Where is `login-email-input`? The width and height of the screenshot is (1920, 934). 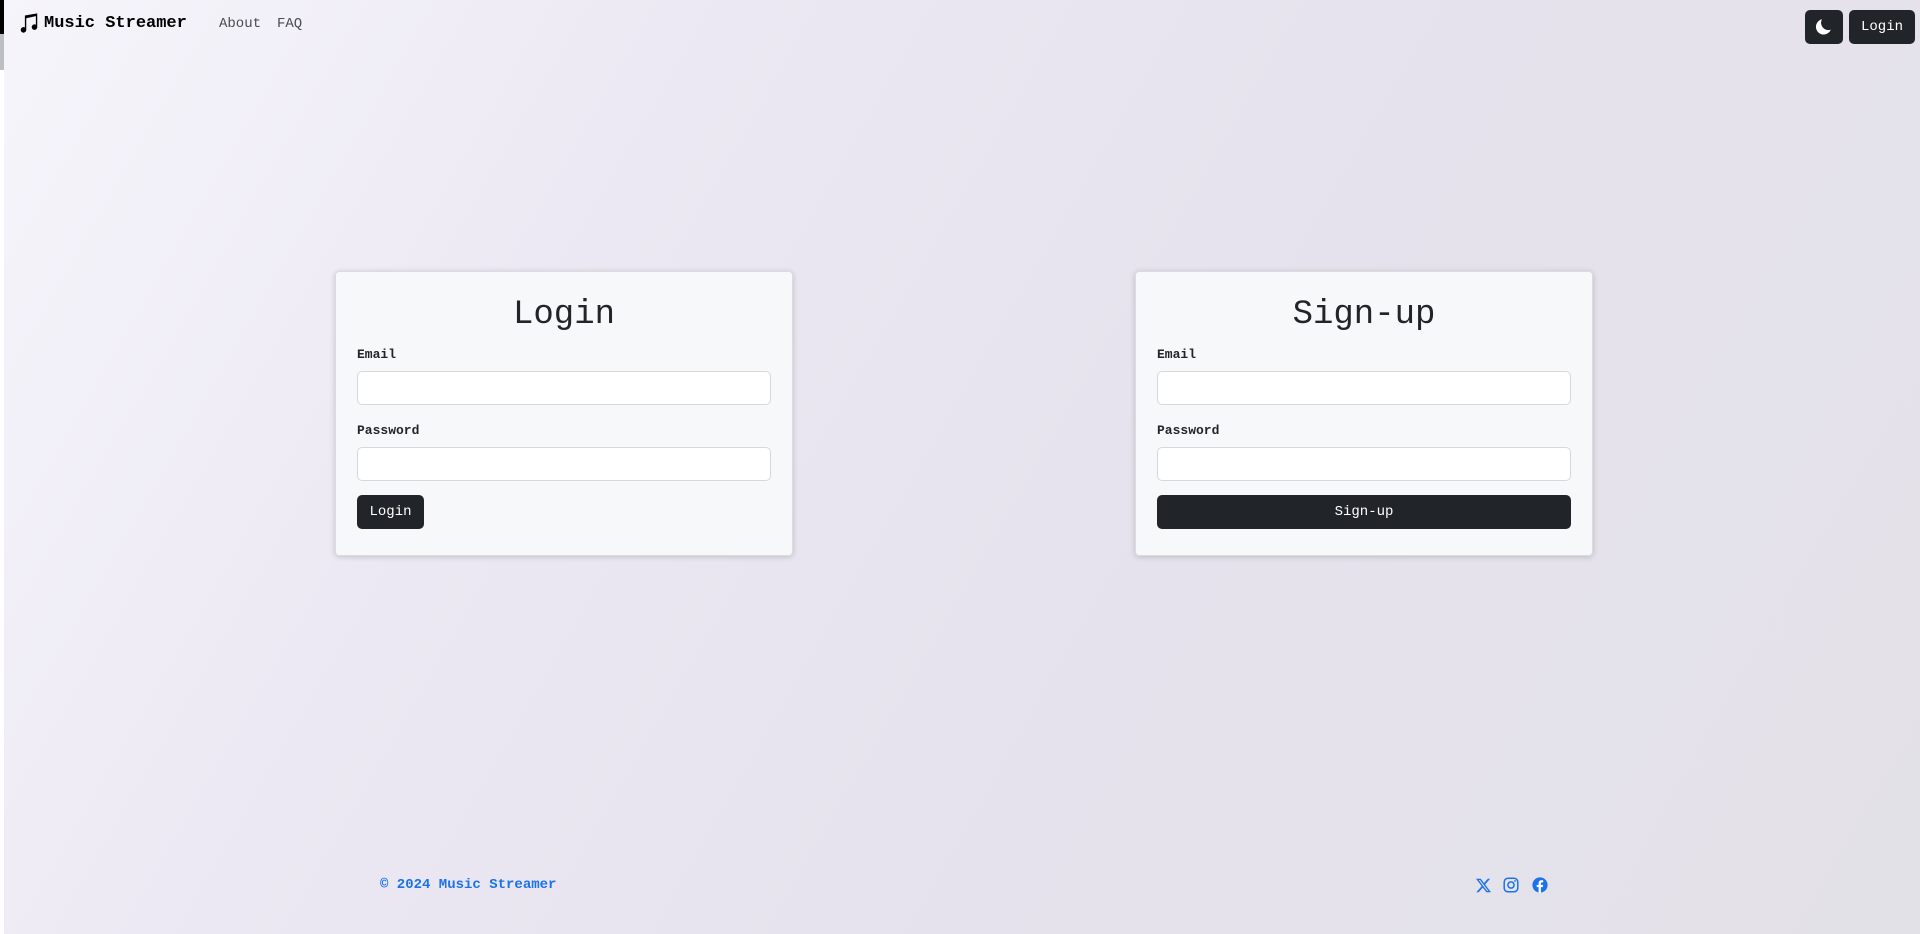 login-email-input is located at coordinates (564, 388).